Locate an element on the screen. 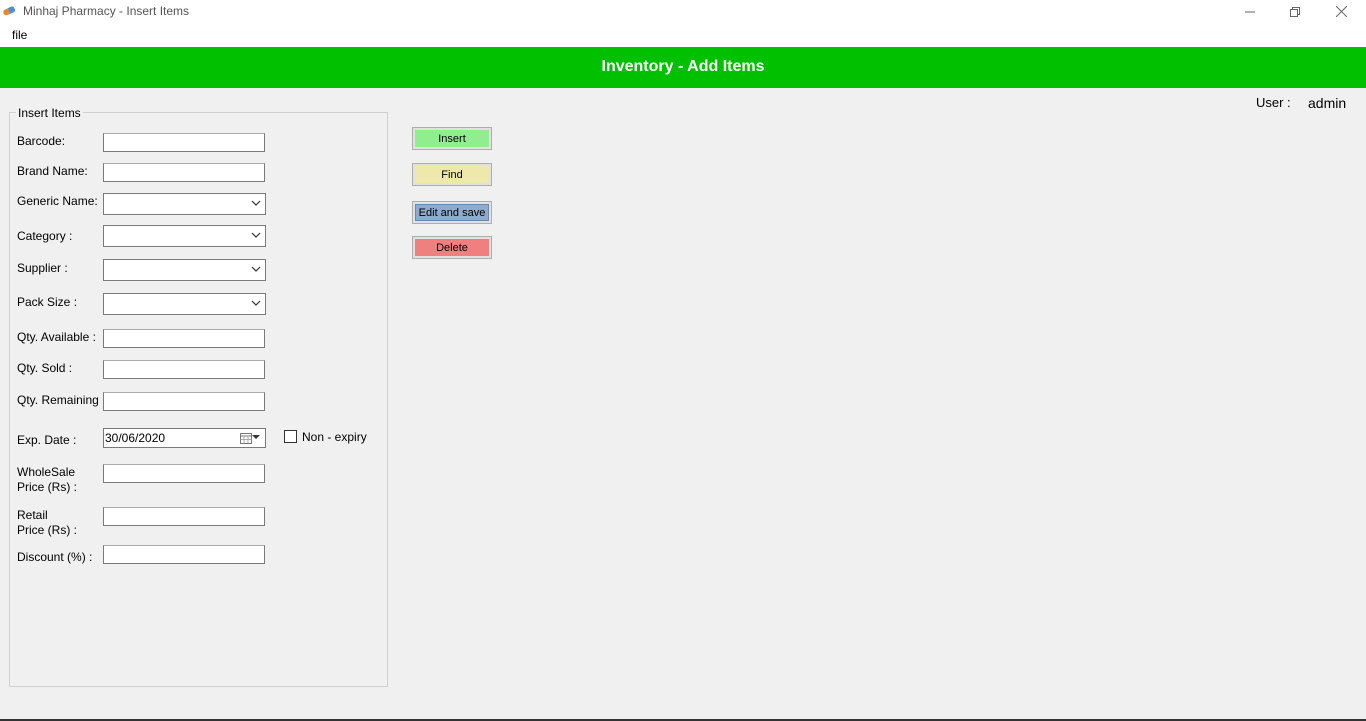 The height and width of the screenshot is (721, 1366). retail-price-label-line1: Retail is located at coordinates (32, 515).